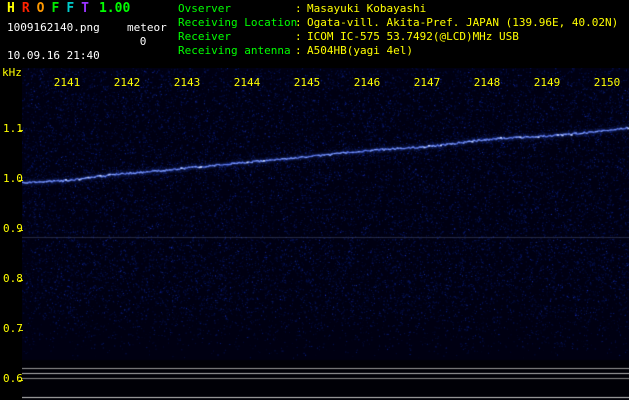  Describe the element at coordinates (247, 82) in the screenshot. I see `time-tick-label: 2144` at that location.